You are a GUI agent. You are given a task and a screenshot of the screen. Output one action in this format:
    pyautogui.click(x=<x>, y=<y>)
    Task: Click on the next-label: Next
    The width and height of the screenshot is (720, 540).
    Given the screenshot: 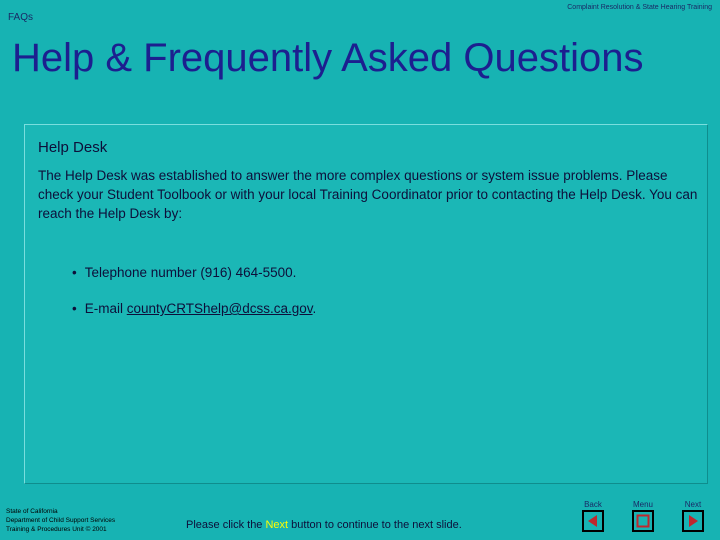 What is the action you would take?
    pyautogui.click(x=693, y=504)
    